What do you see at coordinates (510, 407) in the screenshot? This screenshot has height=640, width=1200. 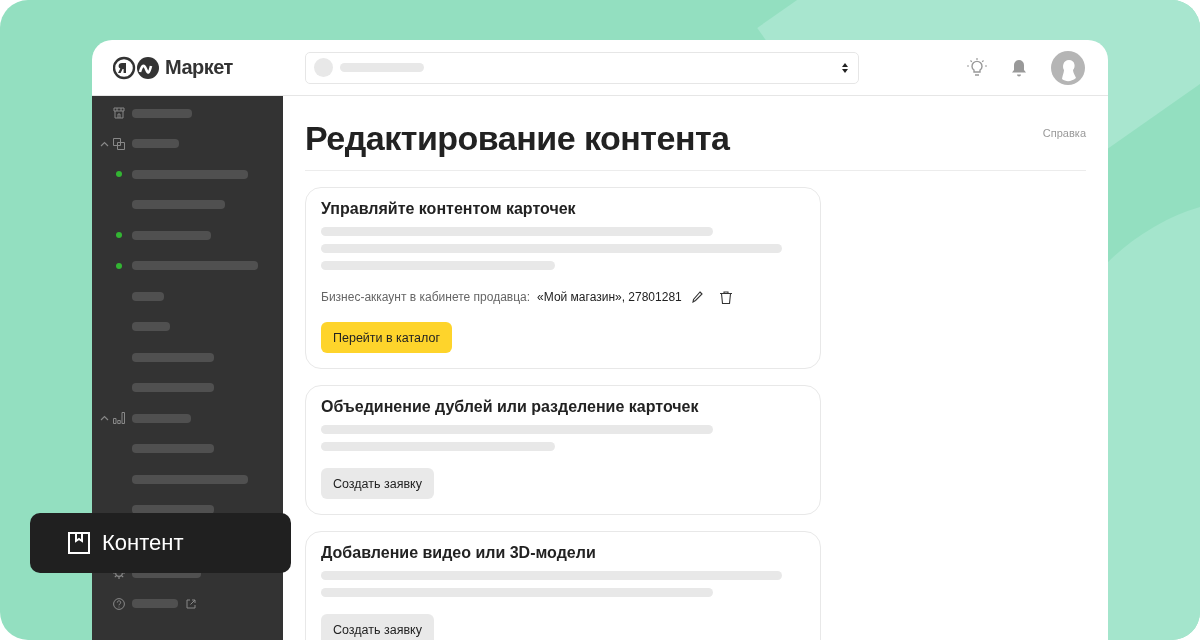 I see `card-title: Объединение дублей или разделение карточек` at bounding box center [510, 407].